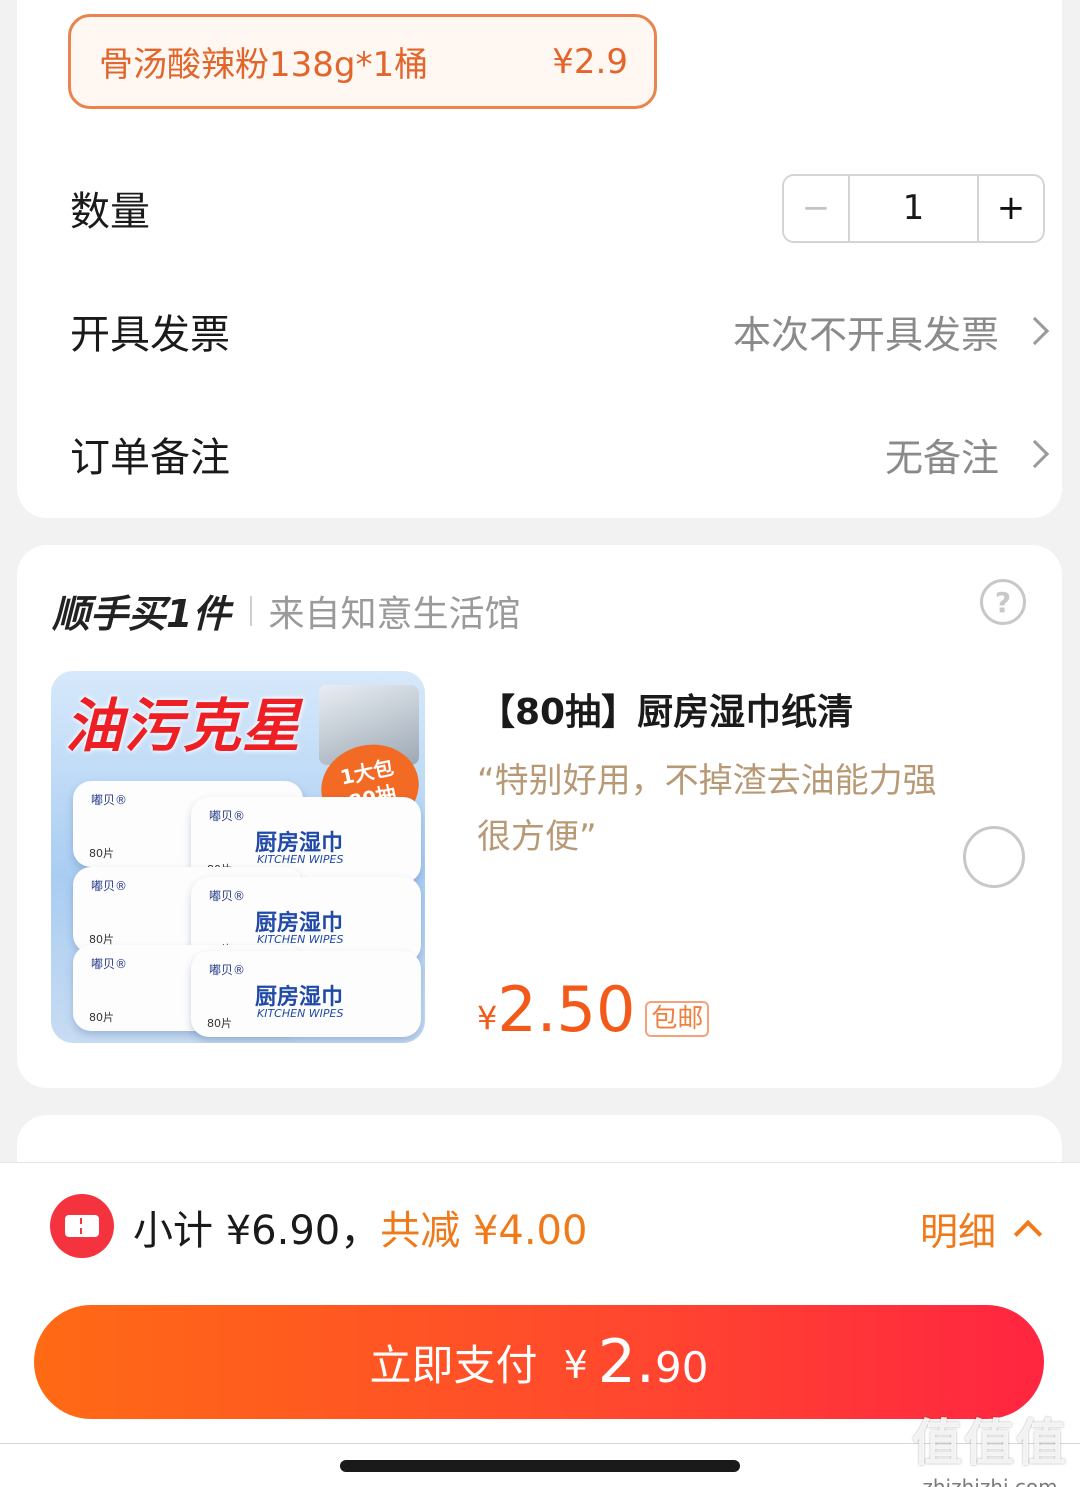 The width and height of the screenshot is (1080, 1487). Describe the element at coordinates (865, 334) in the screenshot. I see `invoice-value: 本次不开具发票` at that location.